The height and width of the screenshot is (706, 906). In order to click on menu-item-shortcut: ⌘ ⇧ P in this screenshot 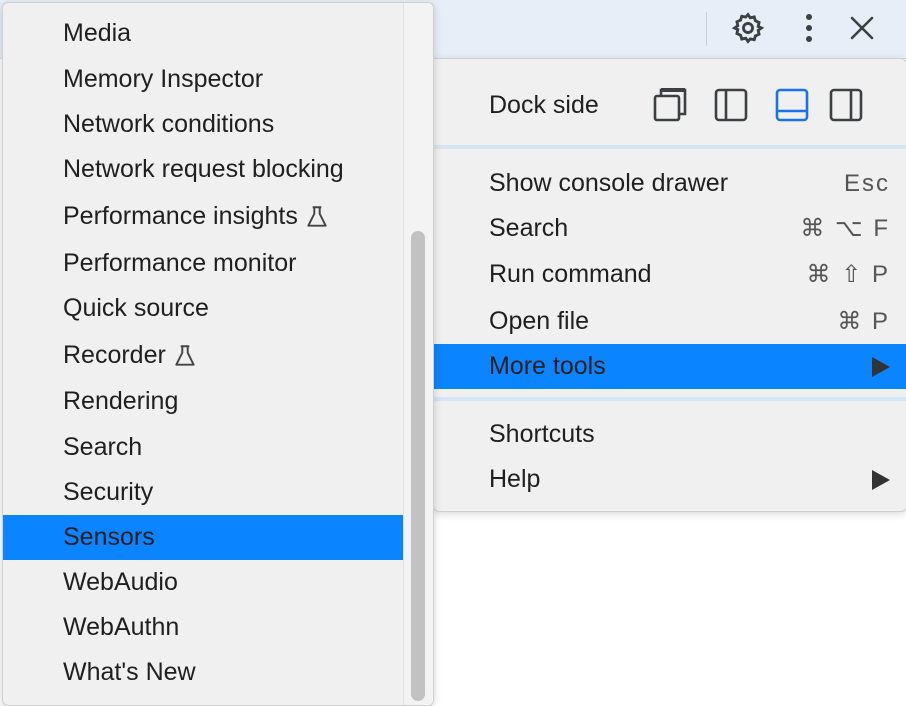, I will do `click(848, 274)`.